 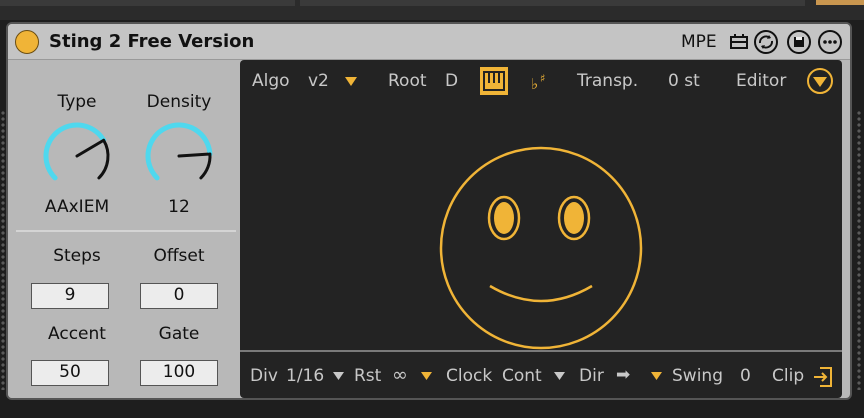 I want to click on footer-separator, so click(x=541, y=351).